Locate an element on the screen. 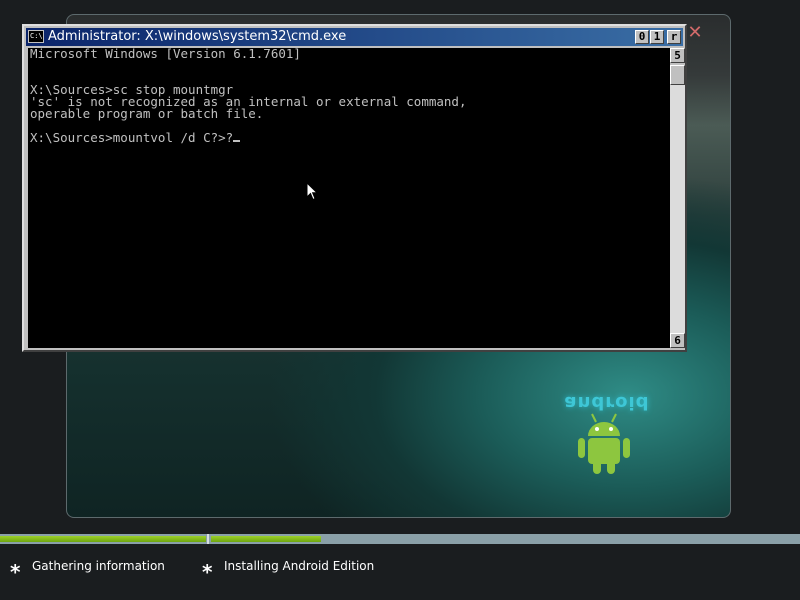  close-button: r is located at coordinates (674, 37).